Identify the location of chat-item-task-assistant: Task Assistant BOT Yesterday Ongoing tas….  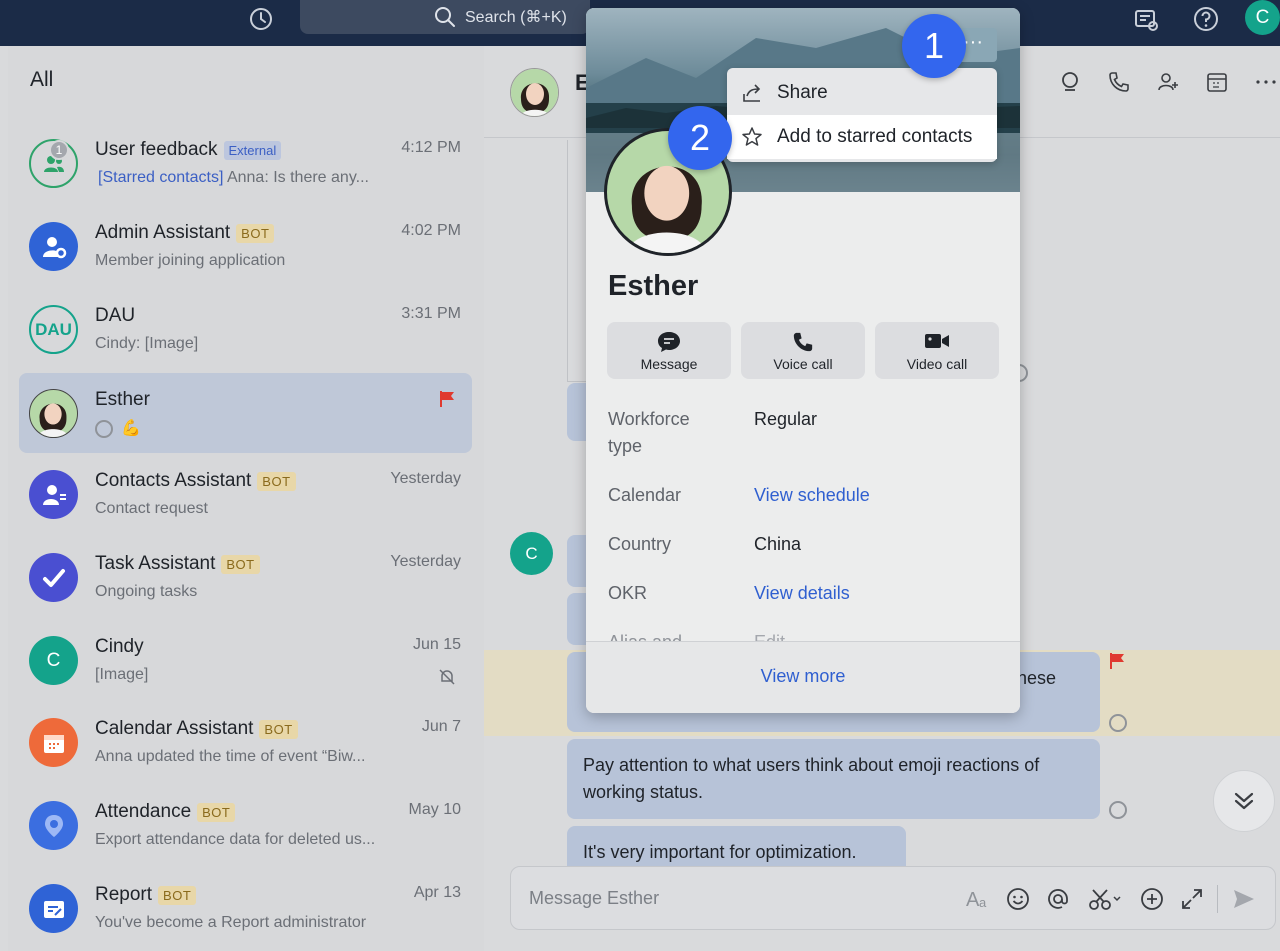
(245, 577).